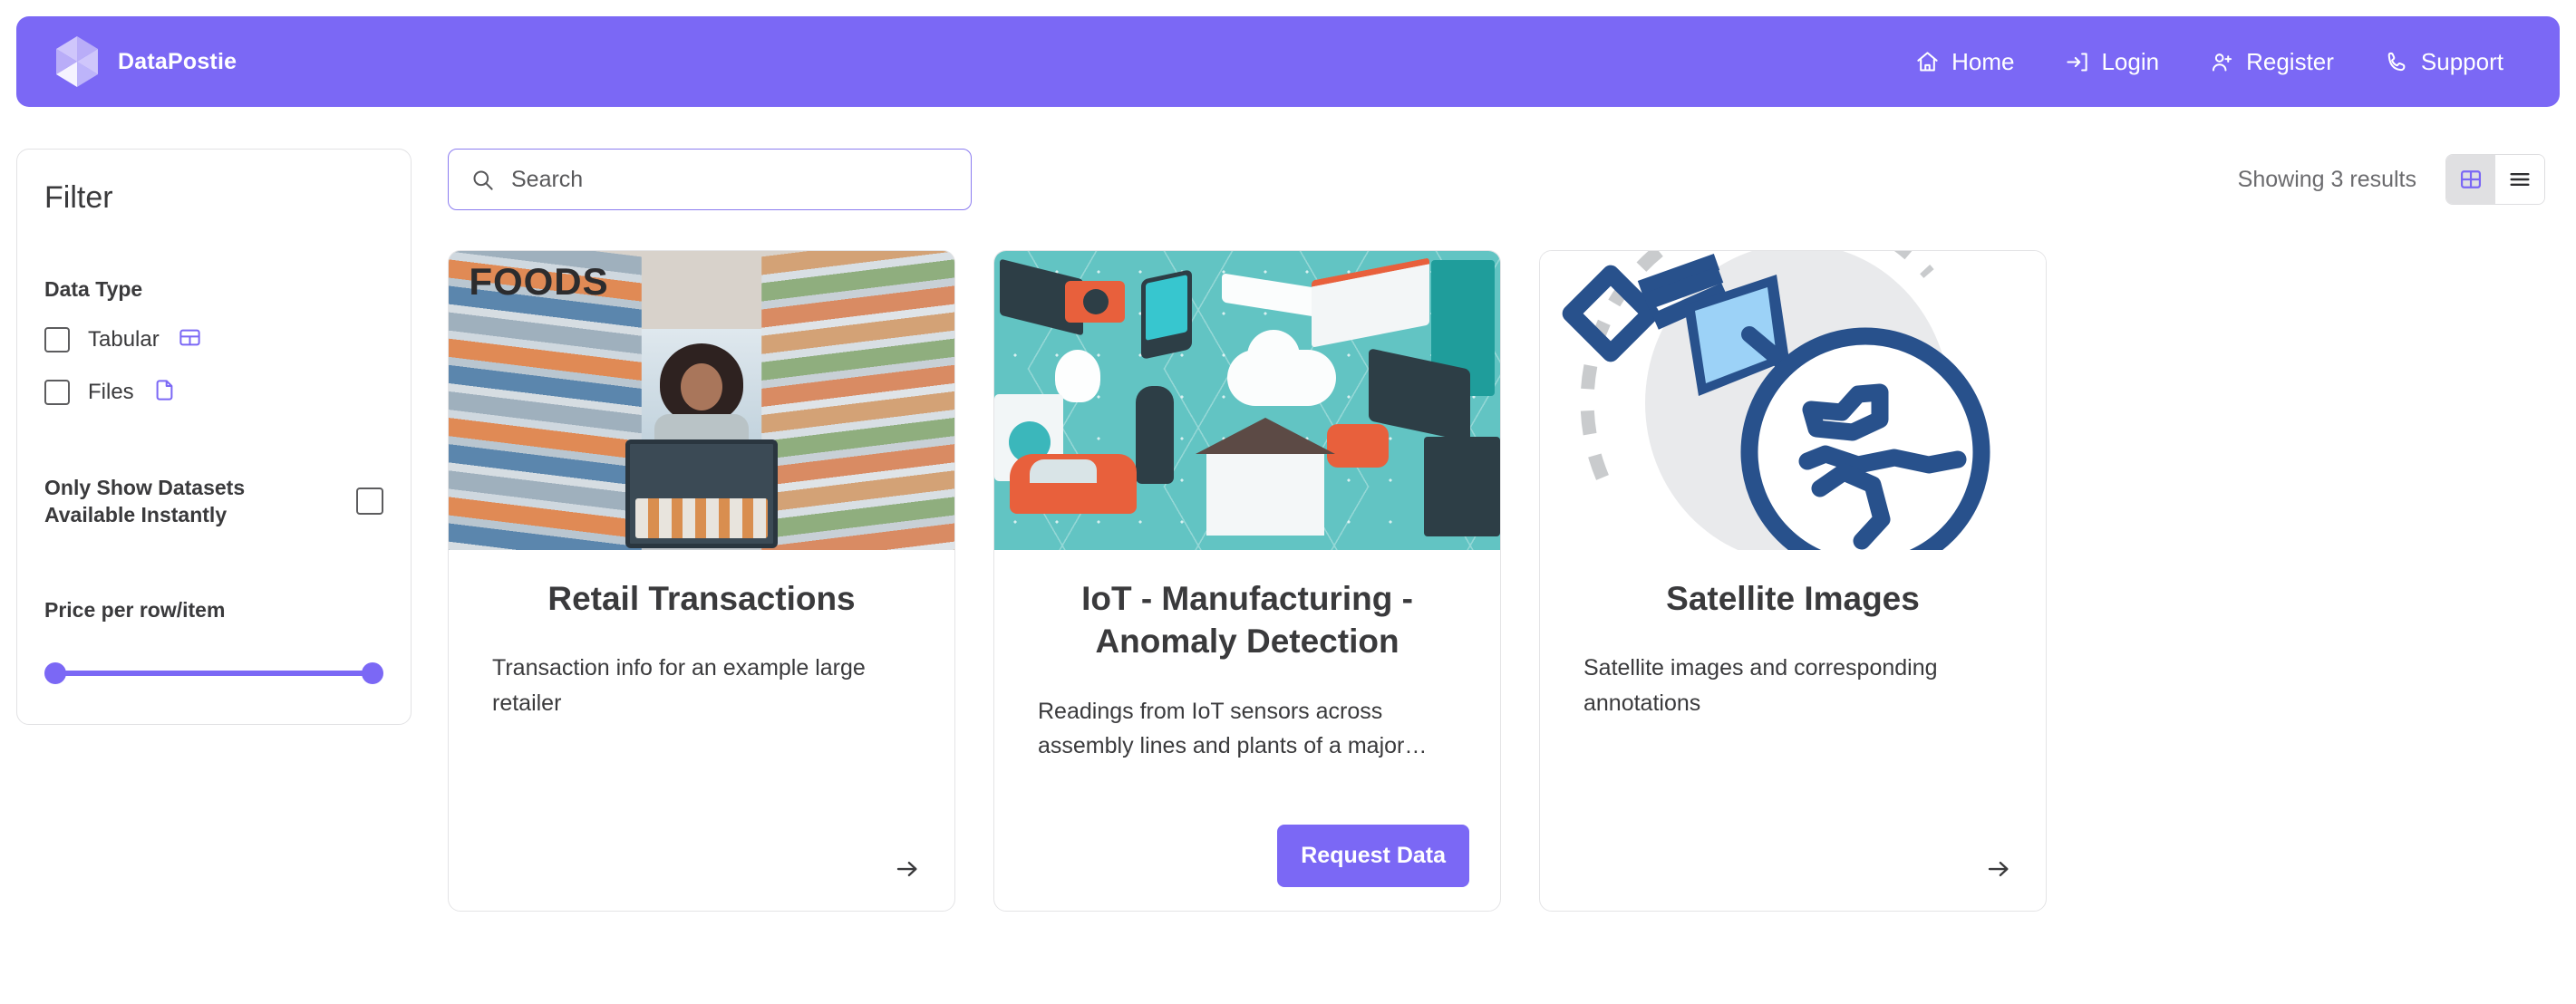  I want to click on nav-item-register: Register, so click(2272, 62).